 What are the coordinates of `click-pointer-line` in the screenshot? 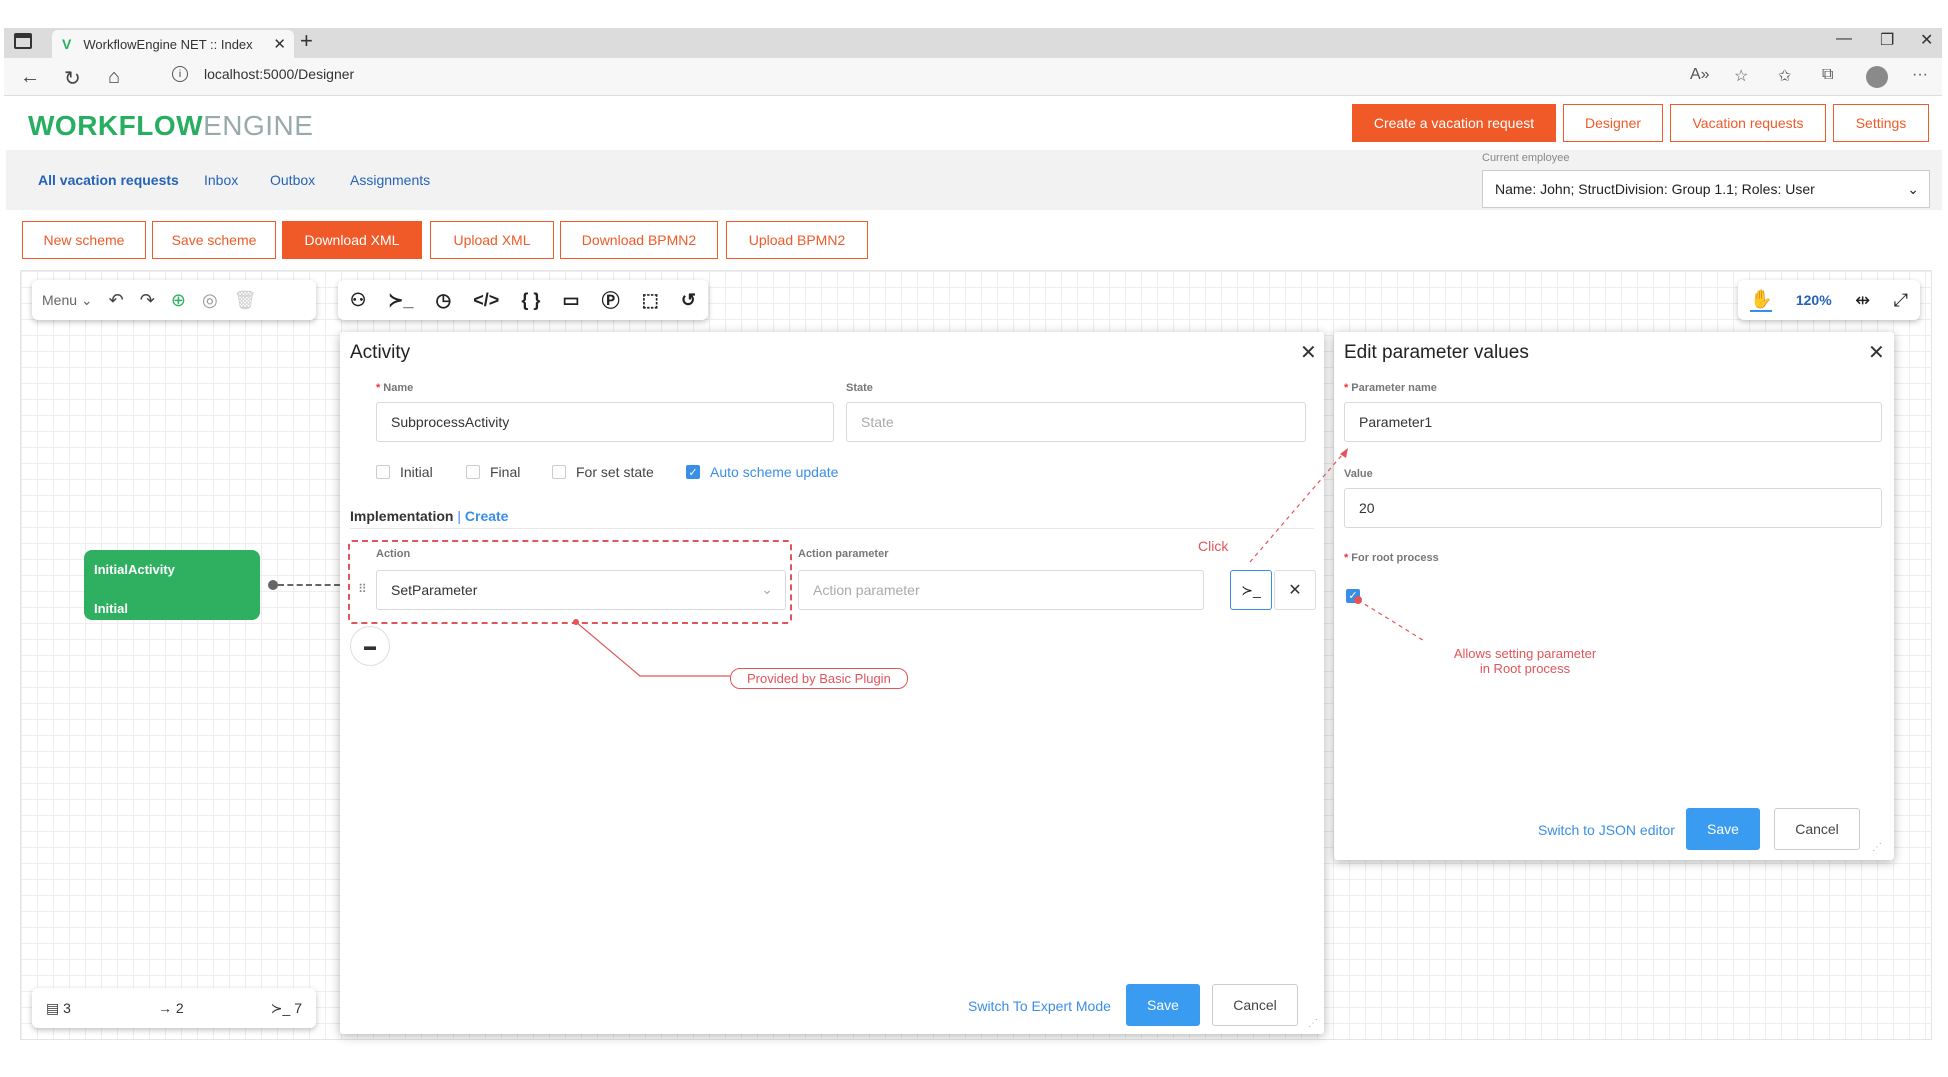 It's located at (1299, 505).